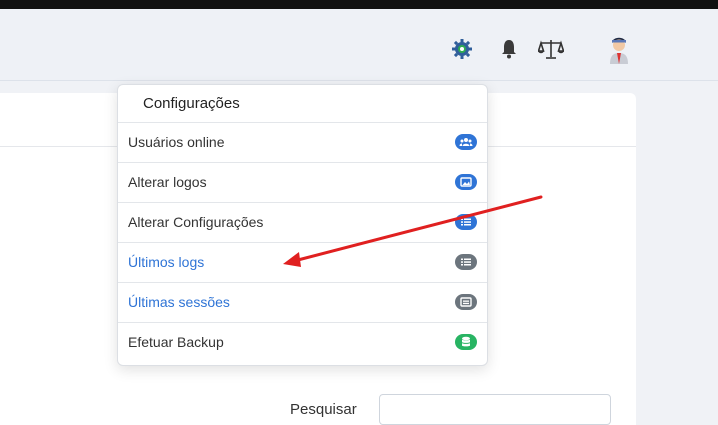 This screenshot has height=425, width=718. I want to click on menu-item-alterar-logos: Alterar logos, so click(302, 182).